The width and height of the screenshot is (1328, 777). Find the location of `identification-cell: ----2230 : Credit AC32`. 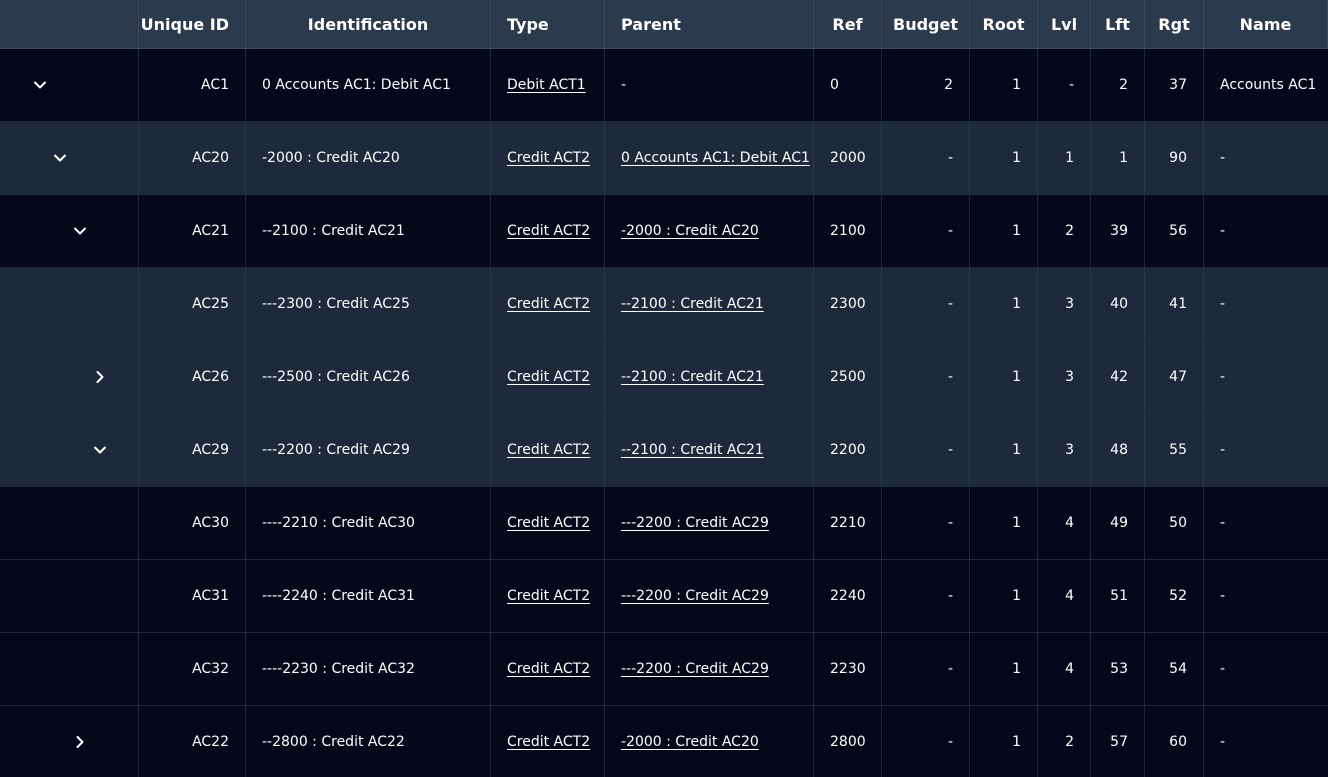

identification-cell: ----2230 : Credit AC32 is located at coordinates (368, 669).